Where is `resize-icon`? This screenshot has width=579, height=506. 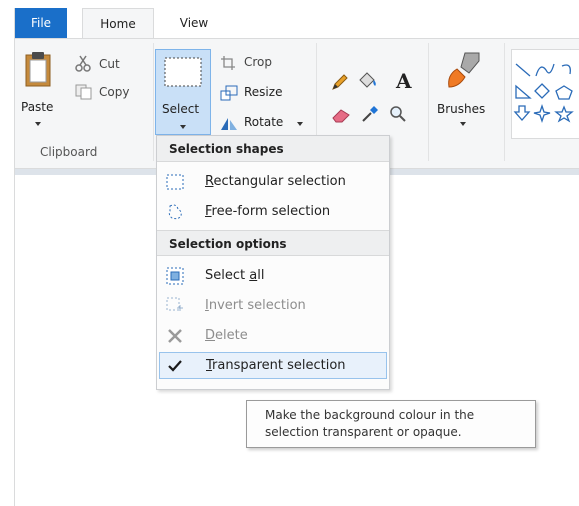
resize-icon is located at coordinates (229, 93).